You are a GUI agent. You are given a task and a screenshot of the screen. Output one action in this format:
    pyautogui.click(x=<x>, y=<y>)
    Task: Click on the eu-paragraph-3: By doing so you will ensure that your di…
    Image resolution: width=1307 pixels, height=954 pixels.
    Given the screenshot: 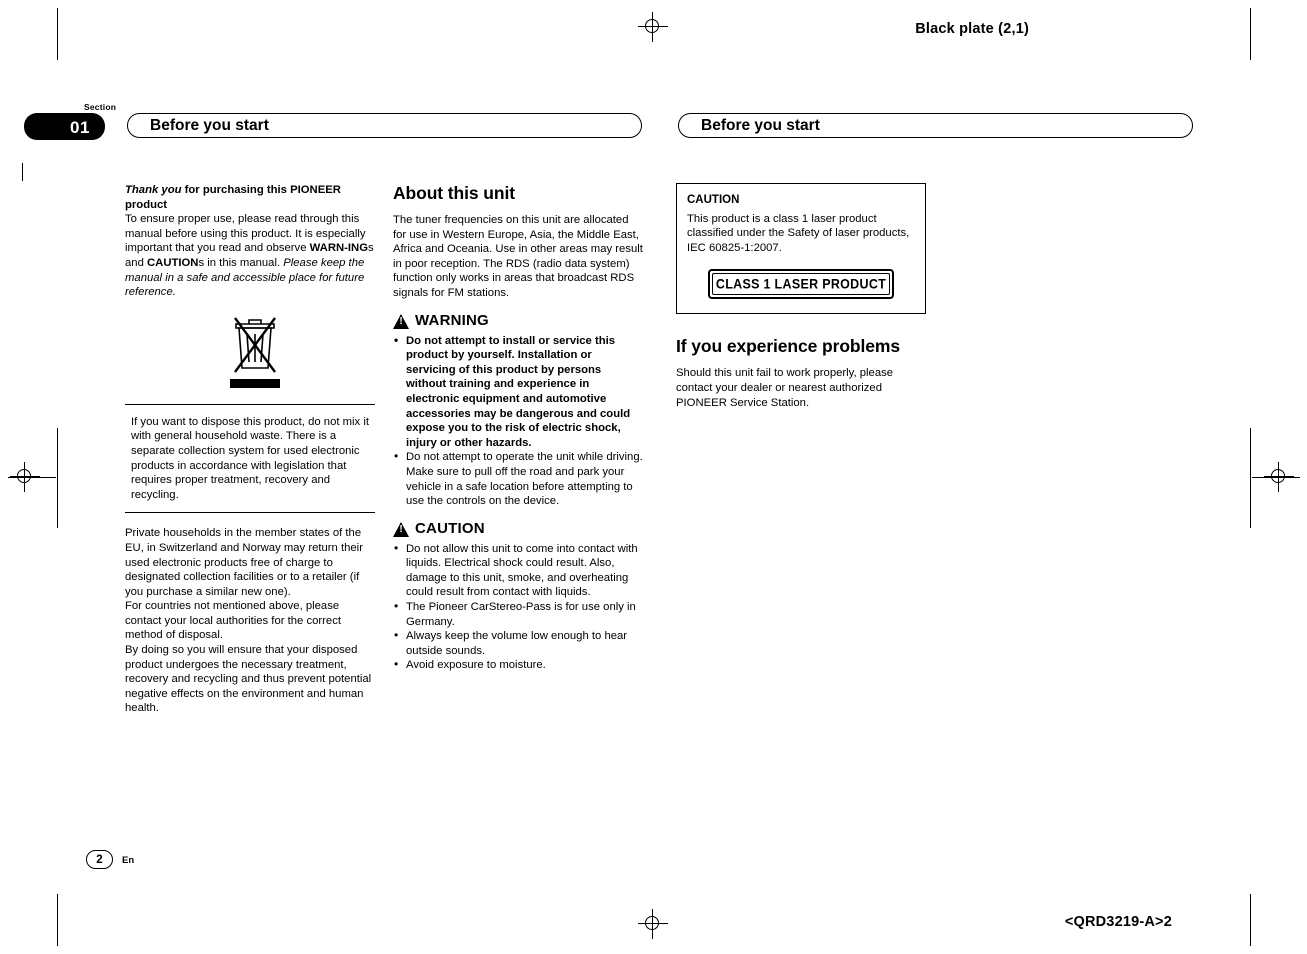 What is the action you would take?
    pyautogui.click(x=248, y=679)
    